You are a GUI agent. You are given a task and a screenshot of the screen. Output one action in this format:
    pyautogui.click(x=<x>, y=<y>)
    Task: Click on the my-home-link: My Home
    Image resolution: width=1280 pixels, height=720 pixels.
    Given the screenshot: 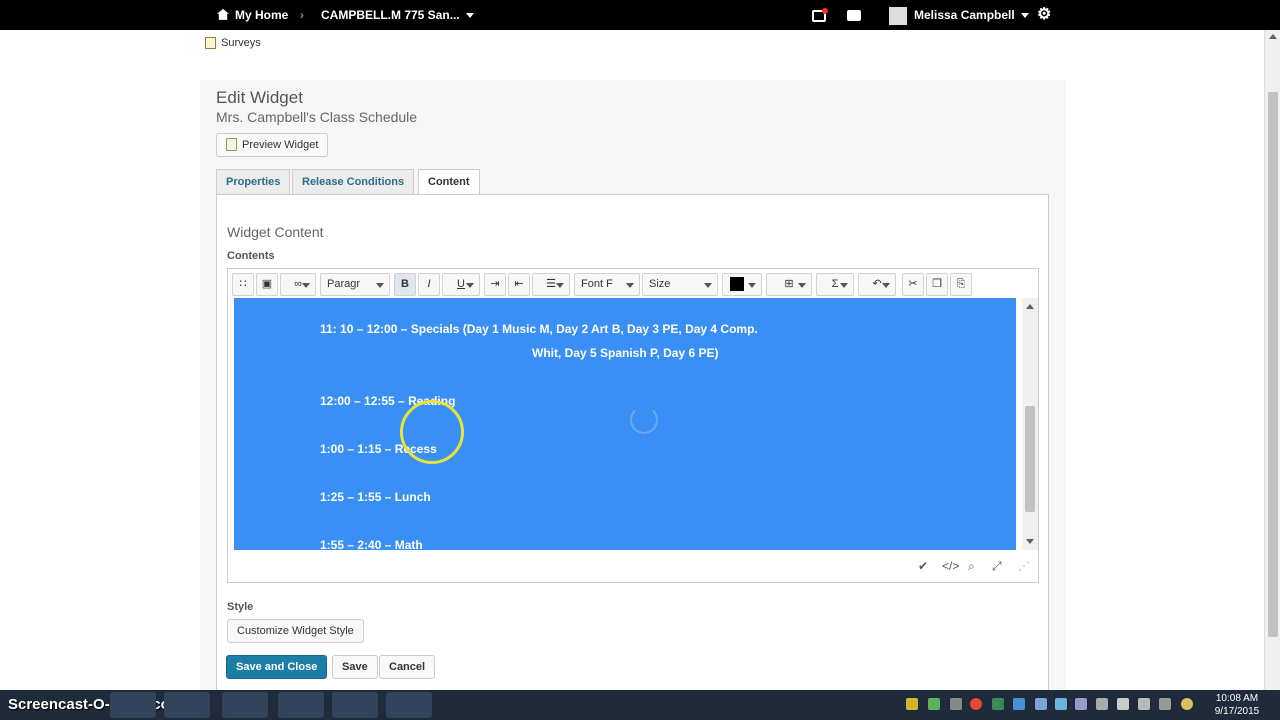 What is the action you would take?
    pyautogui.click(x=252, y=15)
    